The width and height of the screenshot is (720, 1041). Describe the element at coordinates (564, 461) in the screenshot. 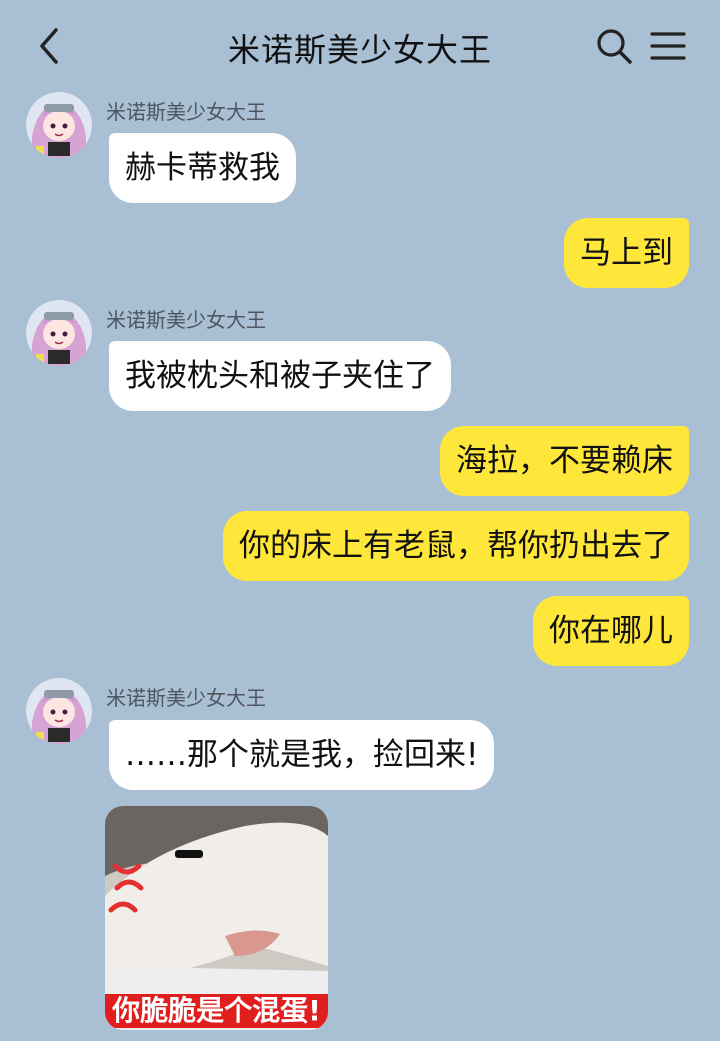

I see `message-bubble: 海拉，不要赖床` at that location.